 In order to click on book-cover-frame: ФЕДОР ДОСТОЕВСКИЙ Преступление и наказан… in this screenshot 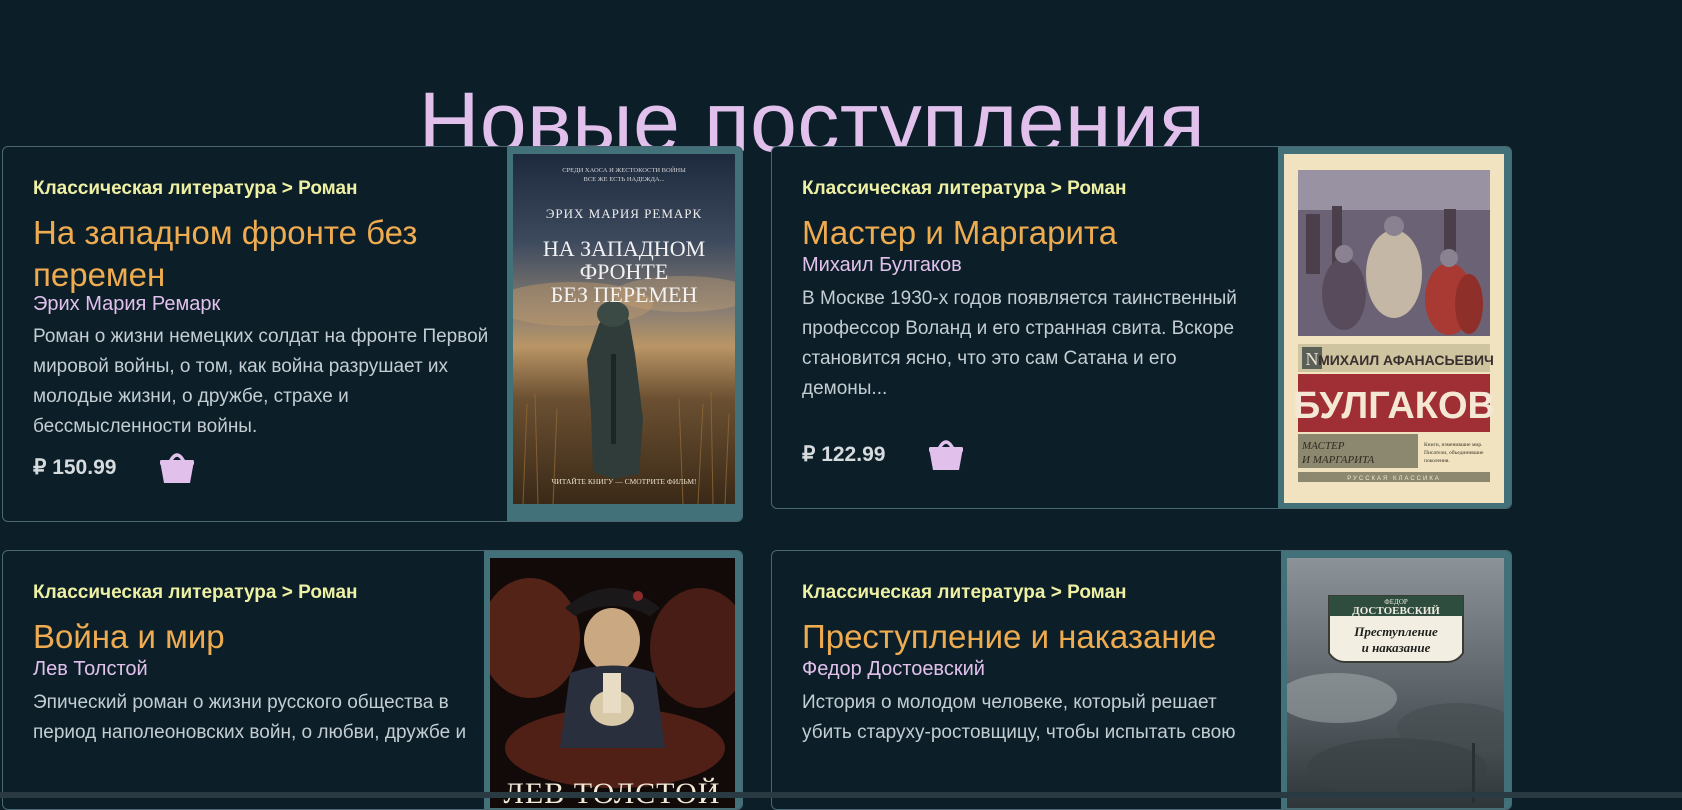, I will do `click(1396, 680)`.